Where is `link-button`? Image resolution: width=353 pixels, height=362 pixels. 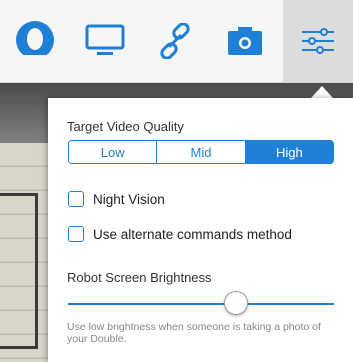 link-button is located at coordinates (175, 41).